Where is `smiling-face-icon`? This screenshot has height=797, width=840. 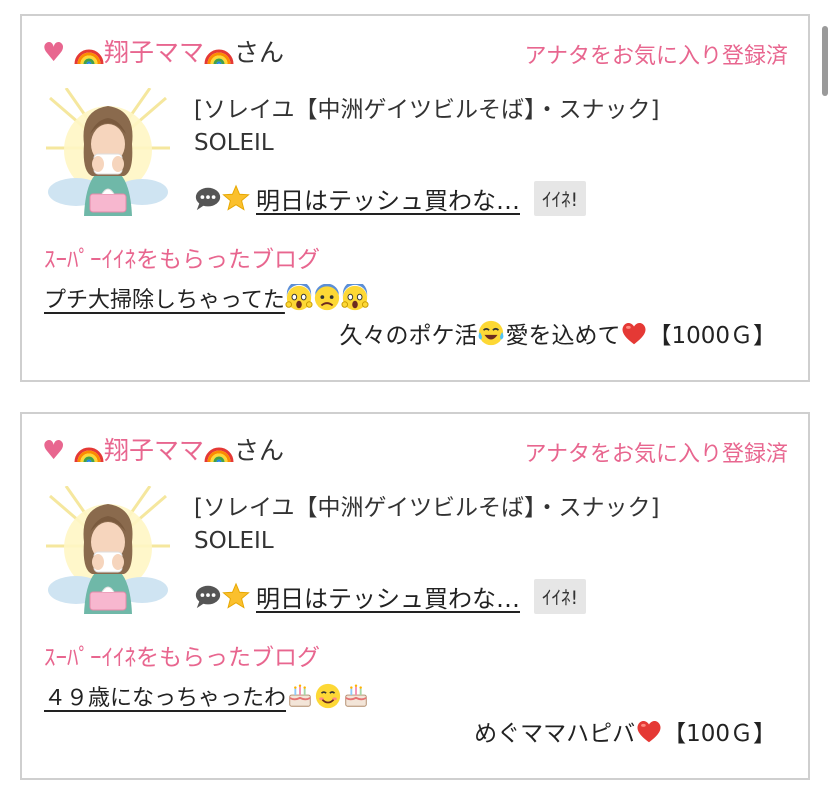
smiling-face-icon is located at coordinates (328, 696).